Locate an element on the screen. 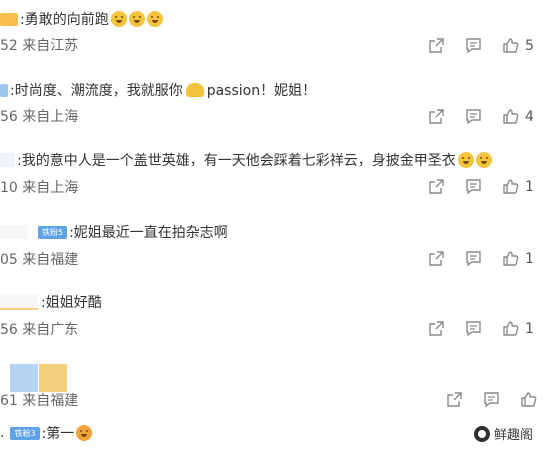 The width and height of the screenshot is (543, 449). comment-body: . 铁粉3 :第一 is located at coordinates (46, 433).